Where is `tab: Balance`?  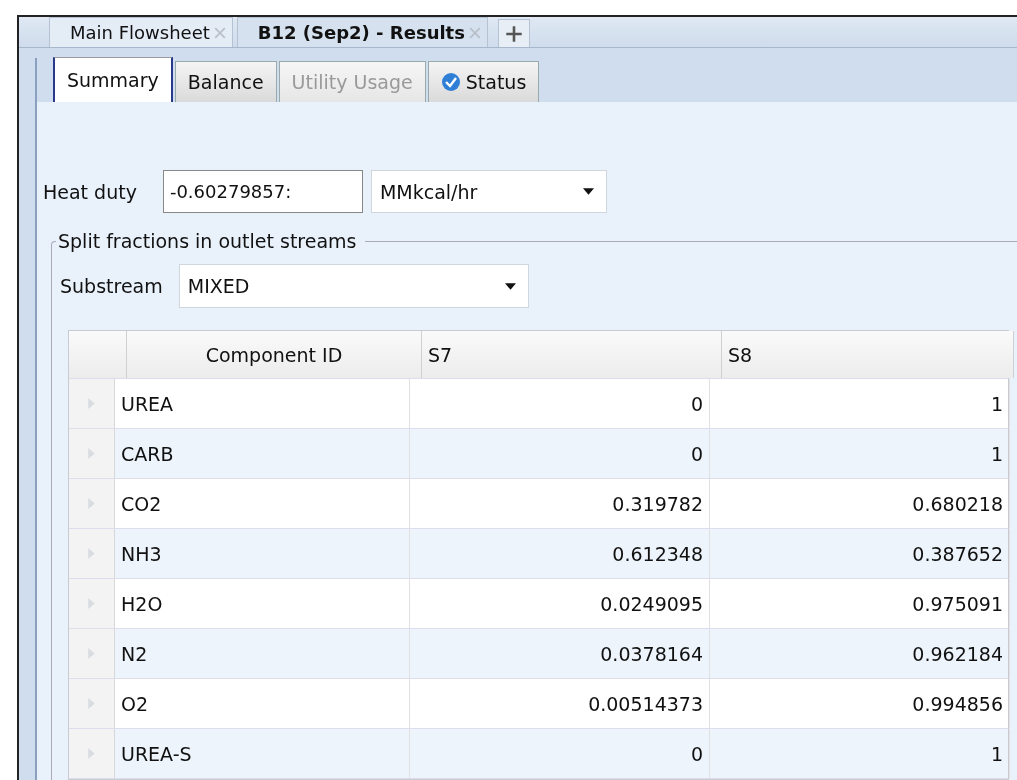
tab: Balance is located at coordinates (225, 81).